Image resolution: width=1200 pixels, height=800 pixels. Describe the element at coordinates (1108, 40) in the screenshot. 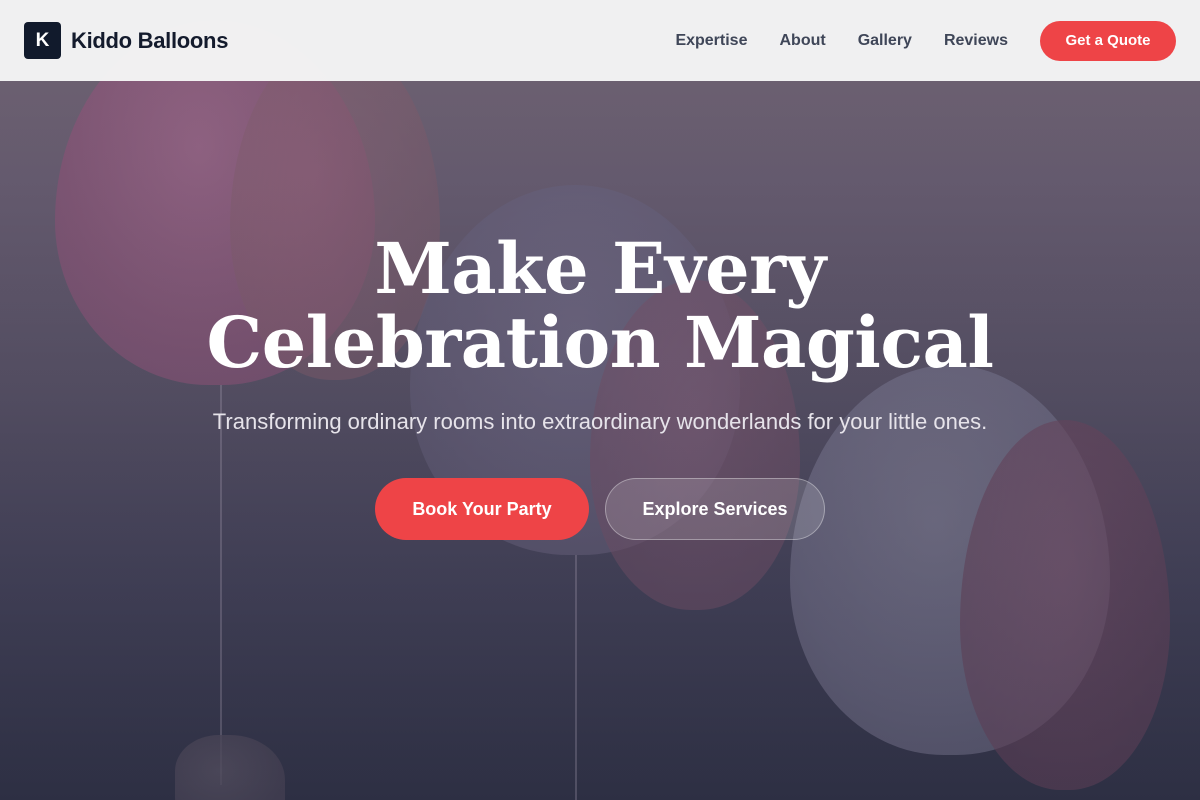

I see `get-quote-button: Get a Quote` at that location.